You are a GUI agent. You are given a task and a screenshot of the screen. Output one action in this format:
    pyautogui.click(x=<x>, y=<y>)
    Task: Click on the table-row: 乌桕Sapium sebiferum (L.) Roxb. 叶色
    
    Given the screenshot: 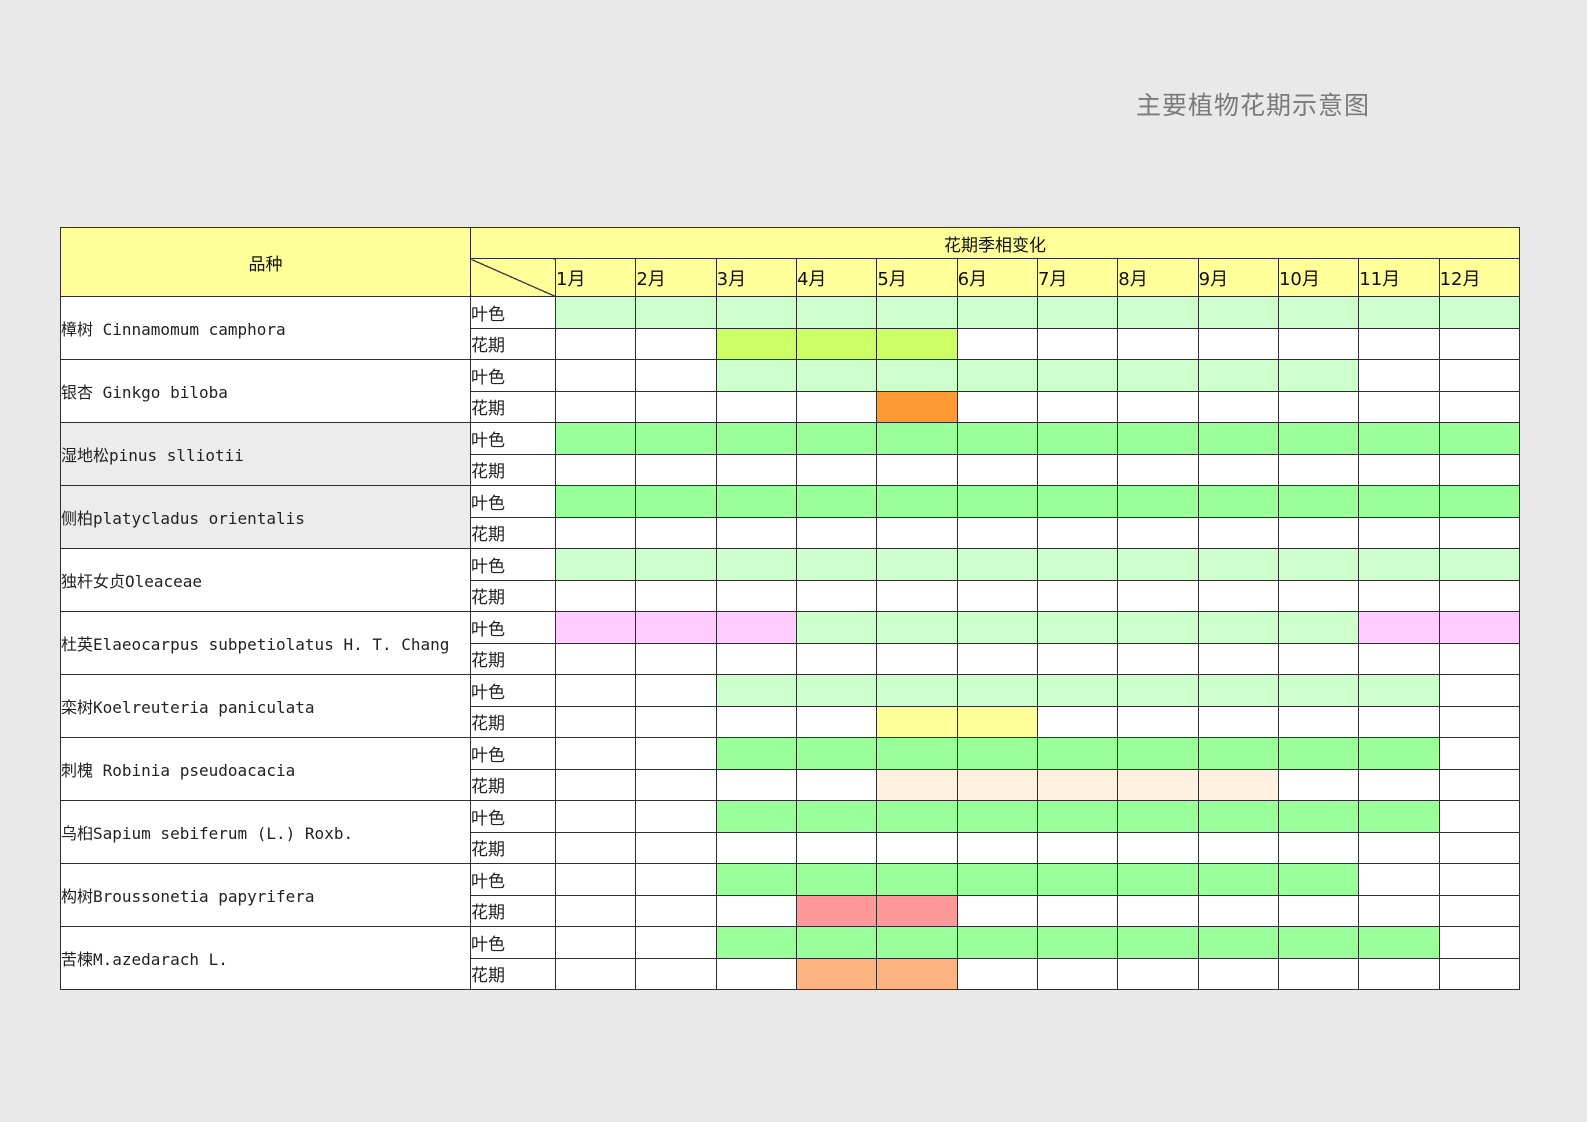 What is the action you would take?
    pyautogui.click(x=790, y=832)
    